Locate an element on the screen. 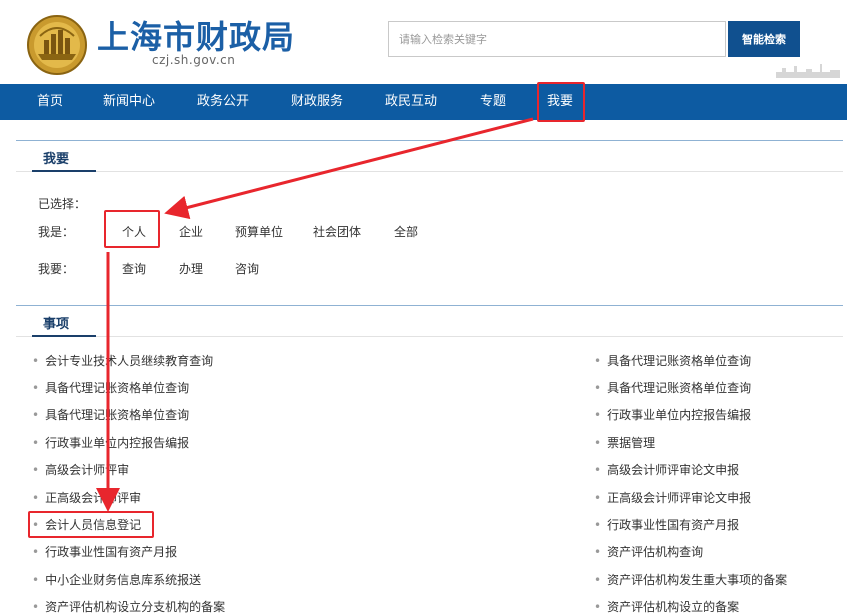 The width and height of the screenshot is (847, 616). site-domain: czj.sh.gov.cn is located at coordinates (194, 60).